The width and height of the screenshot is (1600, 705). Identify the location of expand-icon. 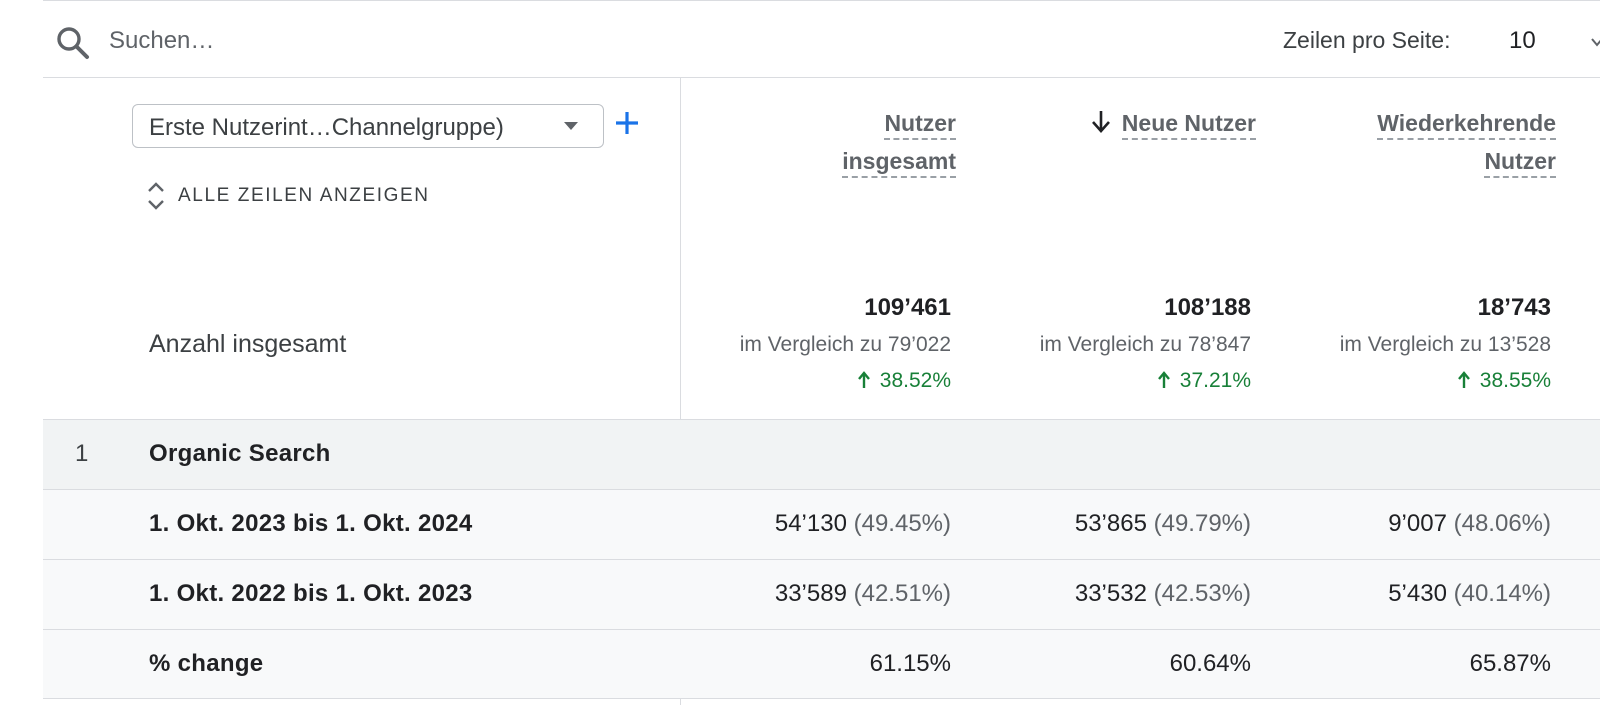
(156, 196).